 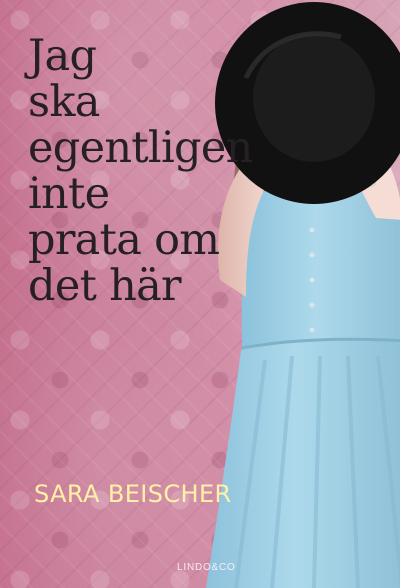 I want to click on author-name: SARA BEISCHER, so click(x=133, y=494).